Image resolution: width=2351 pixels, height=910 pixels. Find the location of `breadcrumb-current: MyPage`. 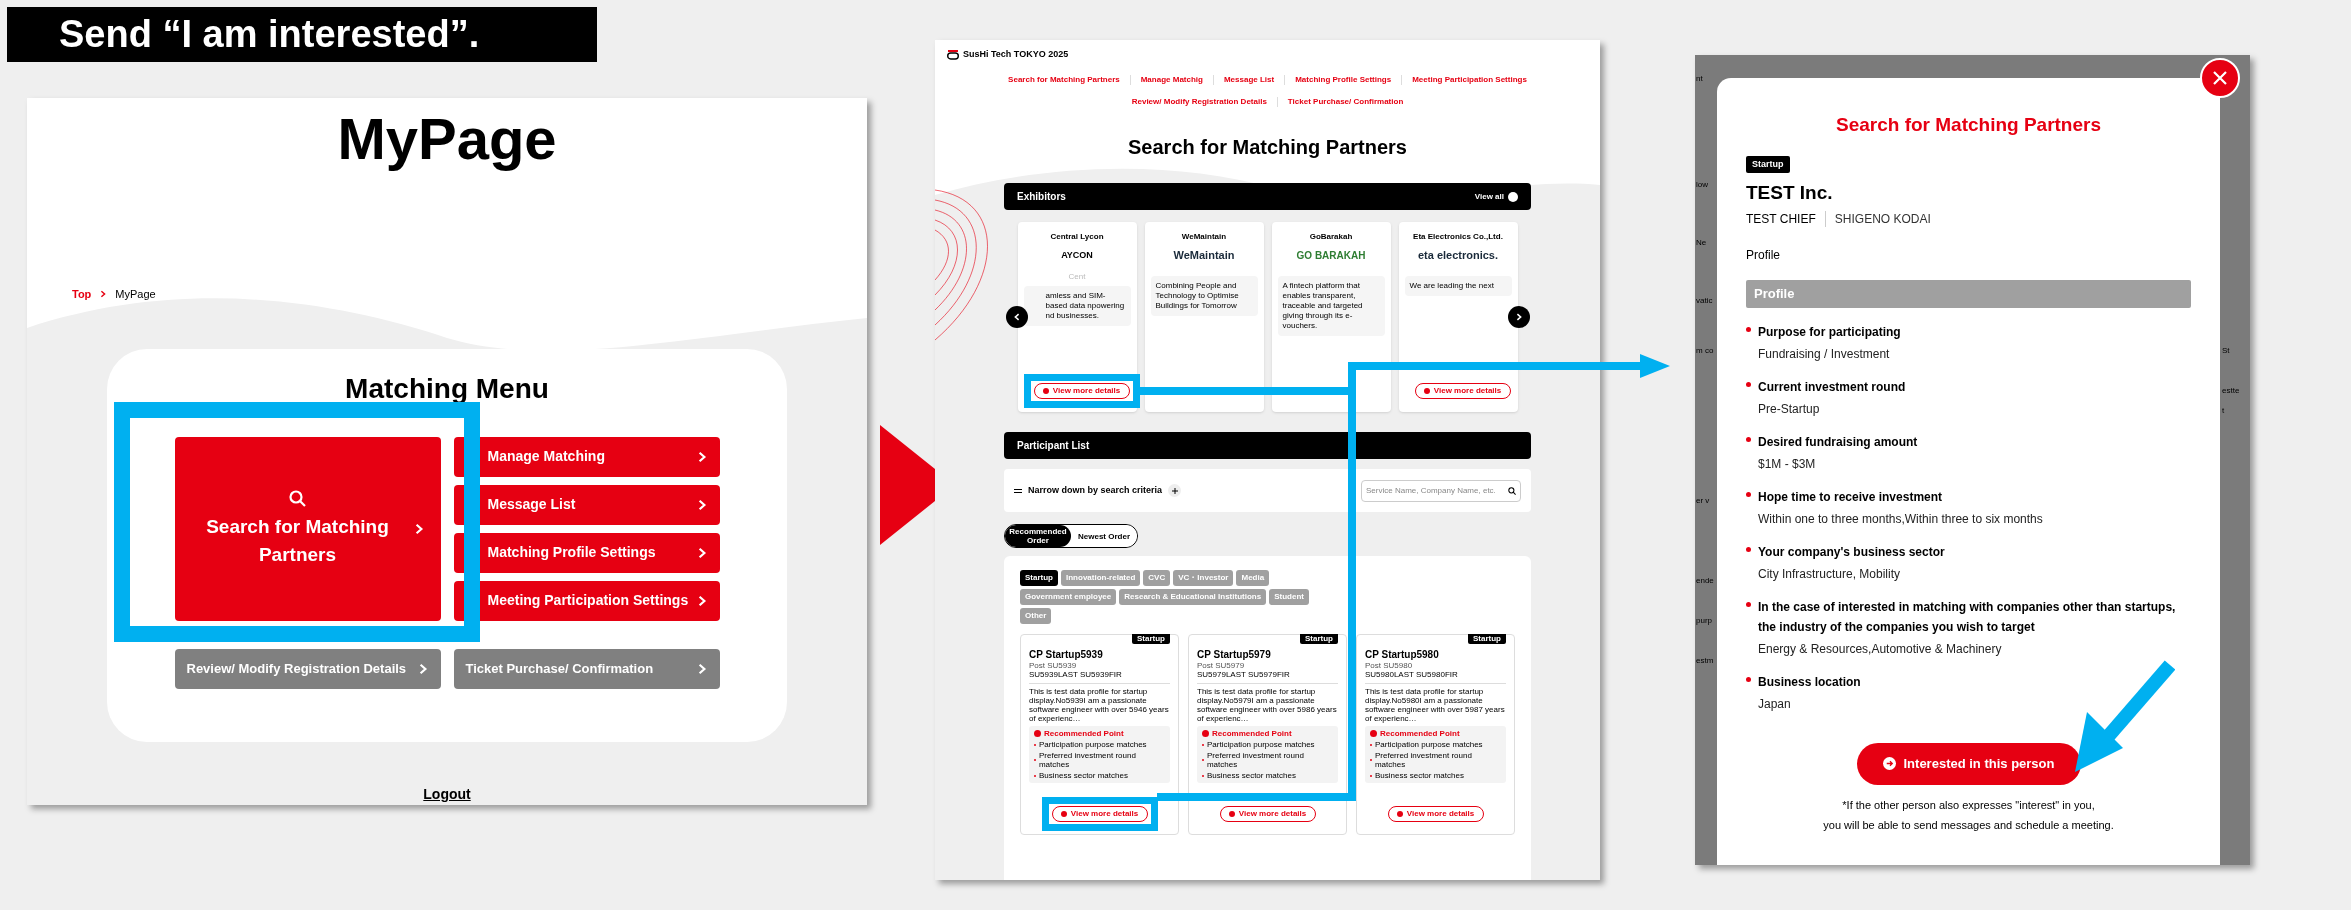

breadcrumb-current: MyPage is located at coordinates (135, 294).